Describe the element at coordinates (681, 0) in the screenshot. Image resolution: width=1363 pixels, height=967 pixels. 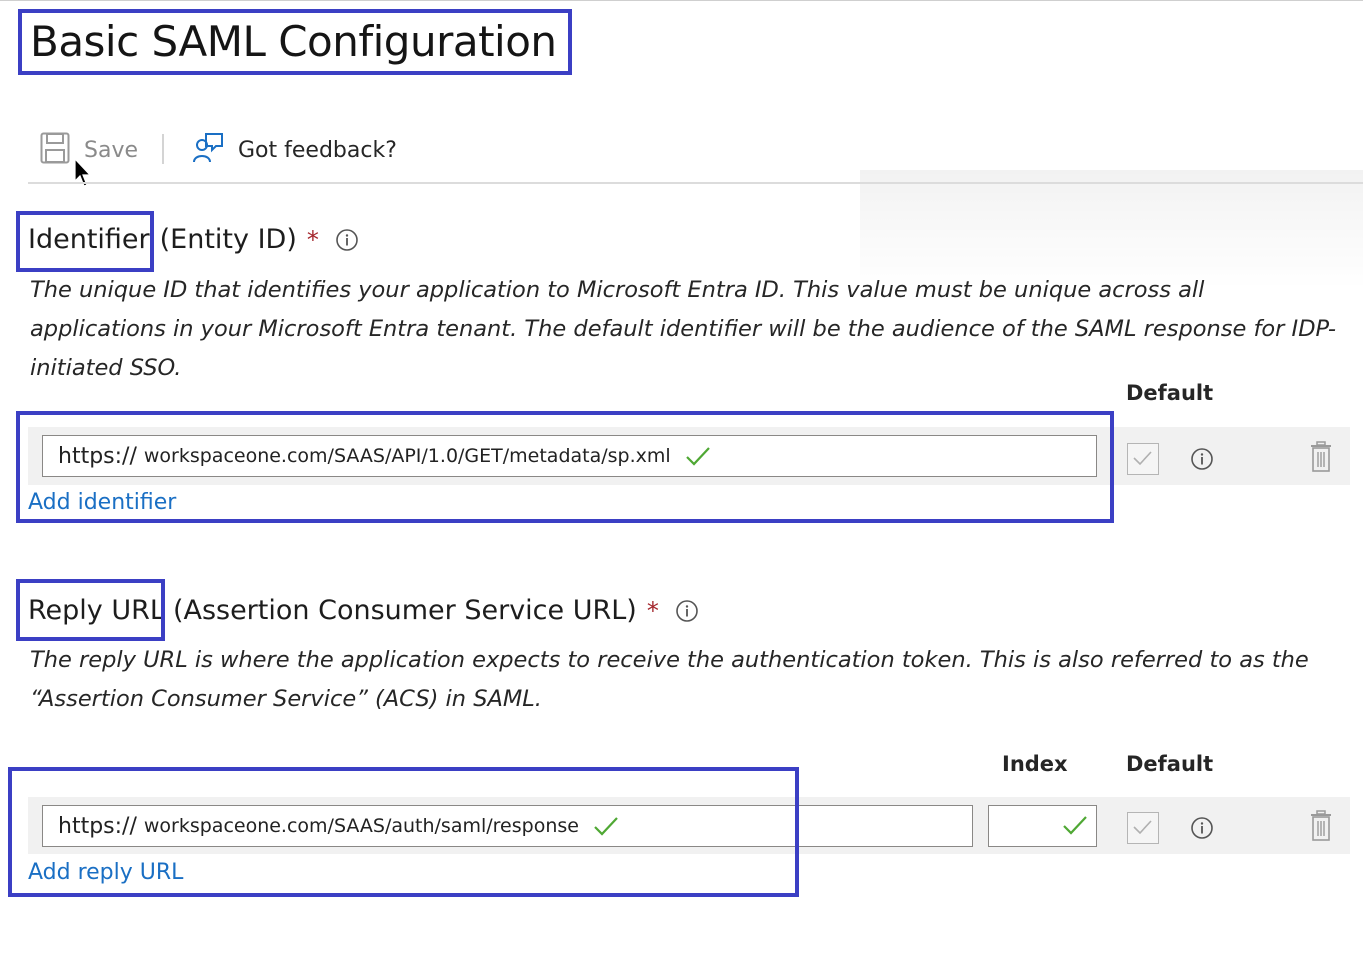
I see `top-divider` at that location.